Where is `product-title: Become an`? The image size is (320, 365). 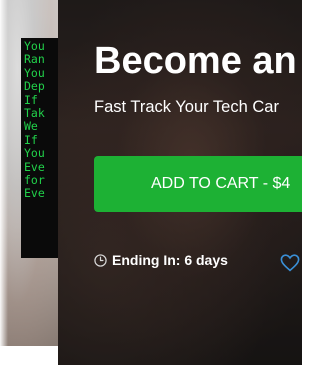 product-title: Become an is located at coordinates (195, 61).